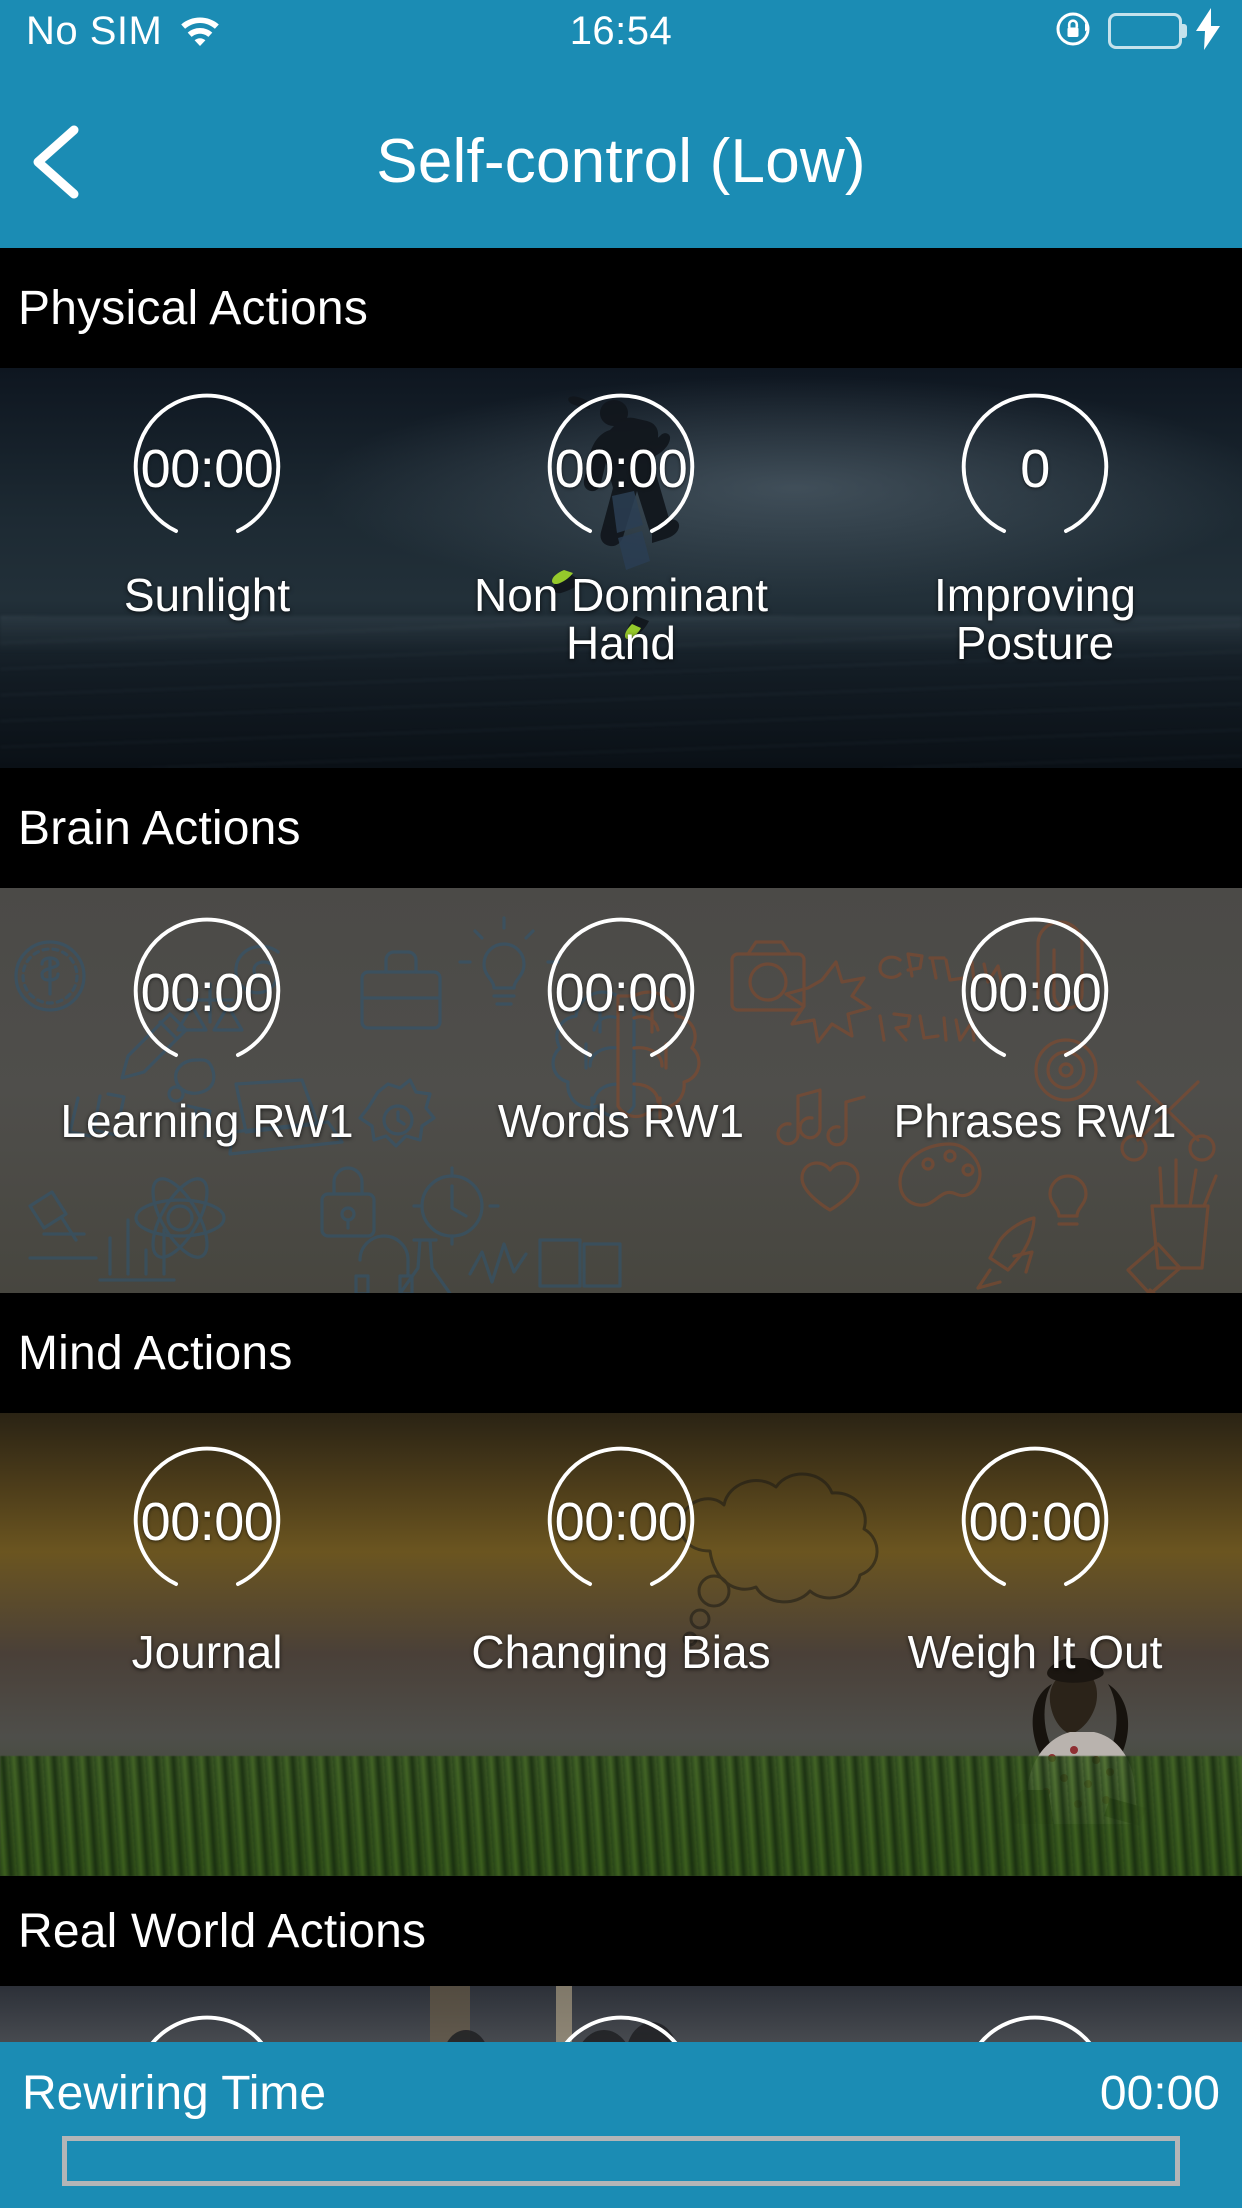 This screenshot has width=1242, height=2208. I want to click on status-bar-right, so click(1137, 31).